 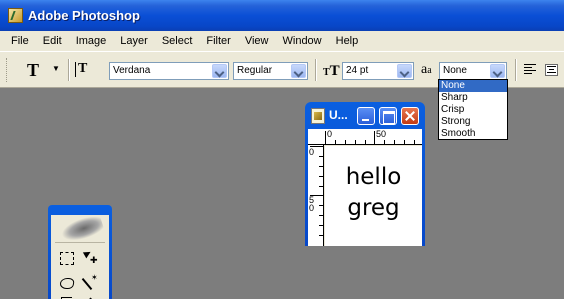 I want to click on maximize-button, so click(x=388, y=116).